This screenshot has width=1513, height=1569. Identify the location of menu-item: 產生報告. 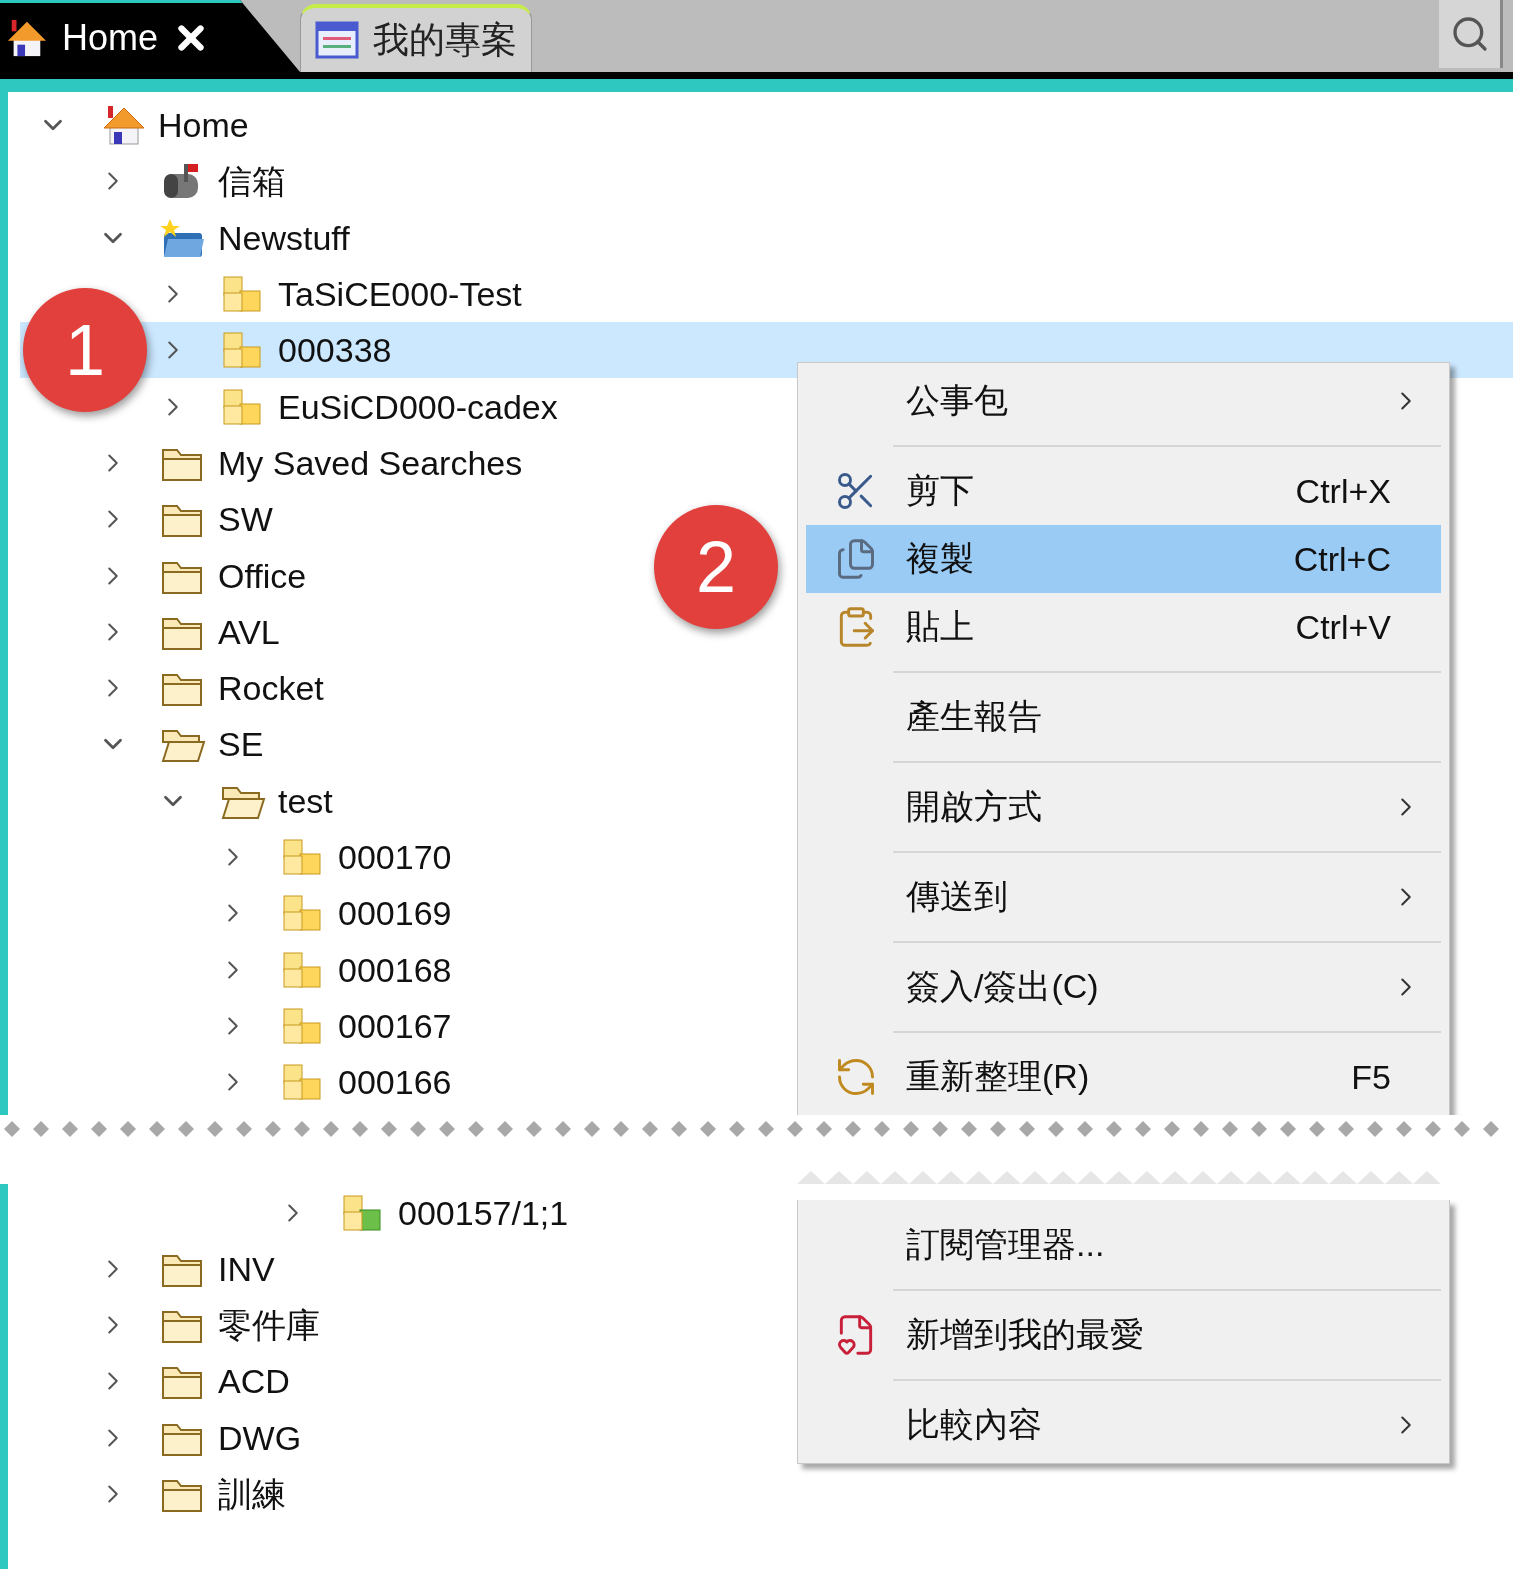
(1123, 717).